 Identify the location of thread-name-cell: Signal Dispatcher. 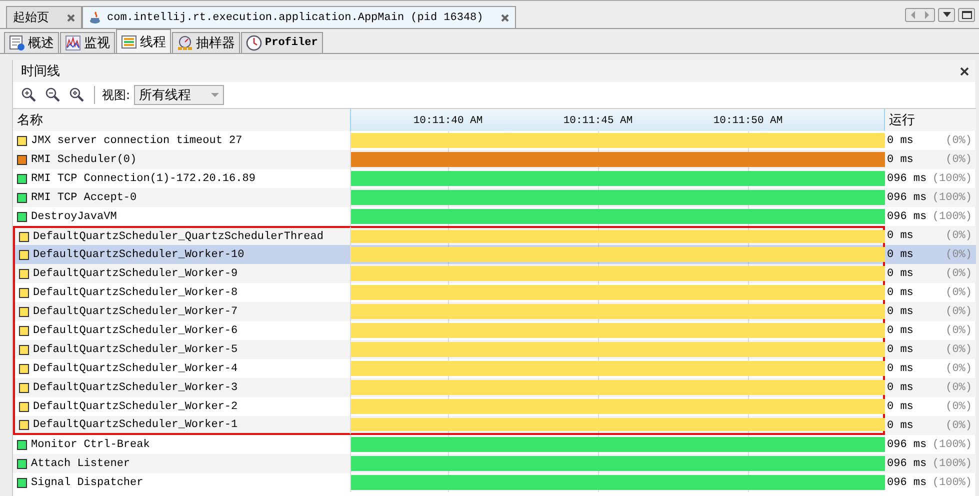
(181, 482).